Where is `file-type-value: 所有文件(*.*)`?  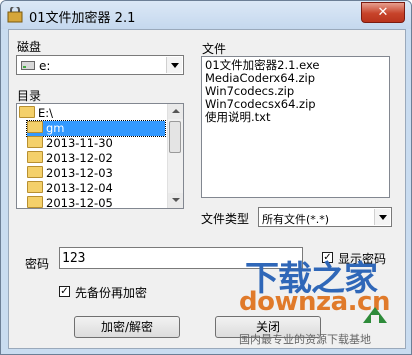
file-type-value: 所有文件(*.*) is located at coordinates (296, 219).